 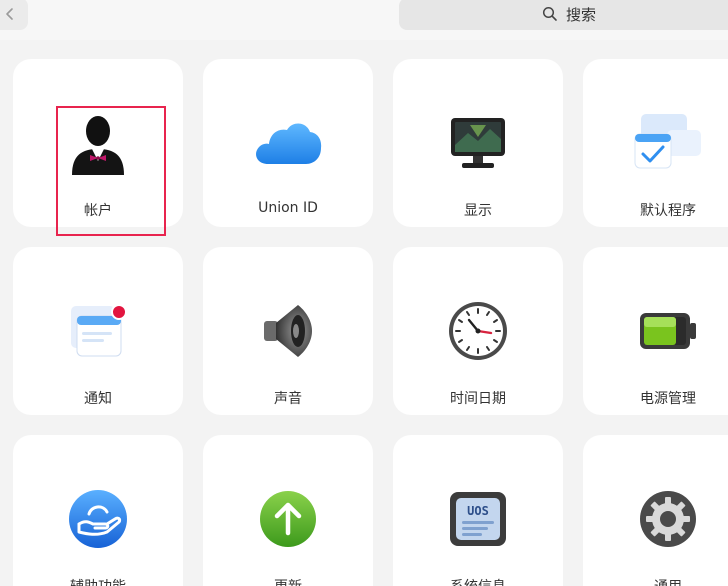 What do you see at coordinates (98, 211) in the screenshot?
I see `tile-label: 帐户` at bounding box center [98, 211].